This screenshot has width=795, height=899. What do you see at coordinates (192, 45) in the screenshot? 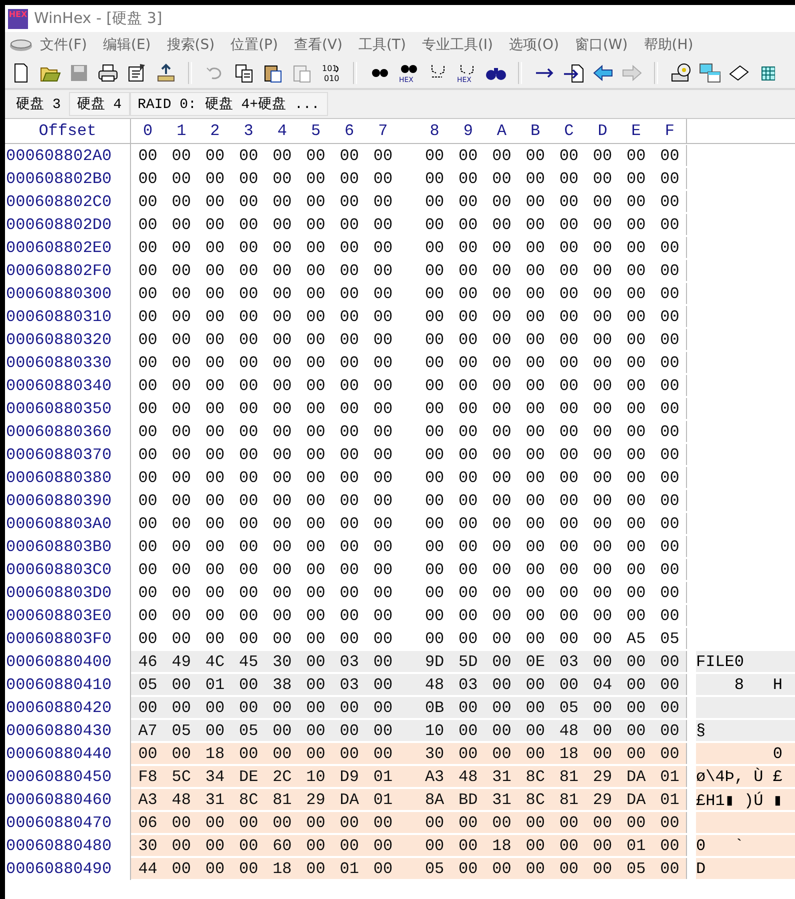
I see `menu-item: 搜索(S)` at bounding box center [192, 45].